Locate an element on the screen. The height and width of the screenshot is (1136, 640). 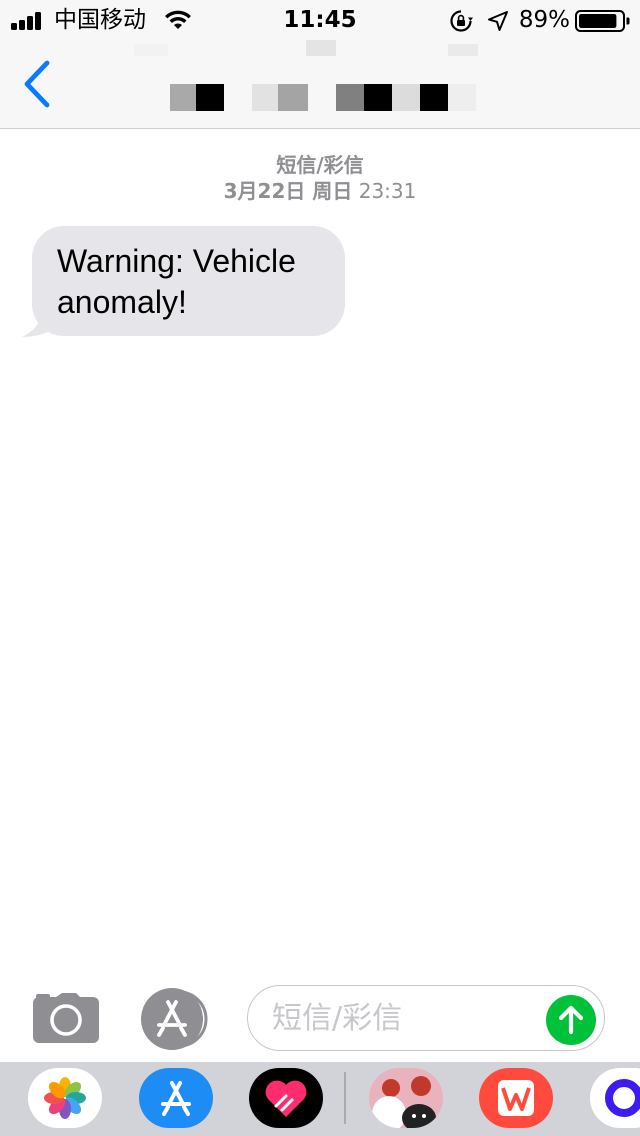
heart-app is located at coordinates (286, 1098).